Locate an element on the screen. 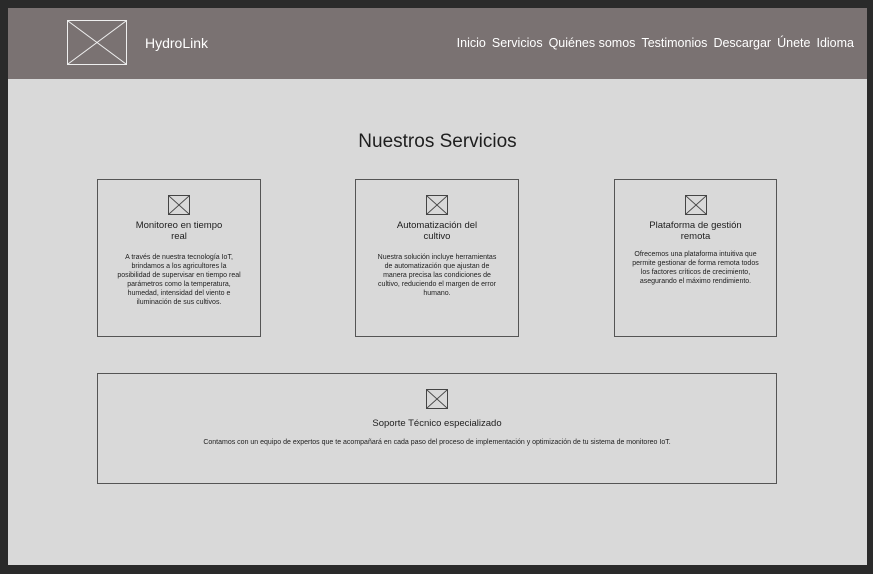 The width and height of the screenshot is (873, 574). section-title: Nuestros Servicios is located at coordinates (437, 141).